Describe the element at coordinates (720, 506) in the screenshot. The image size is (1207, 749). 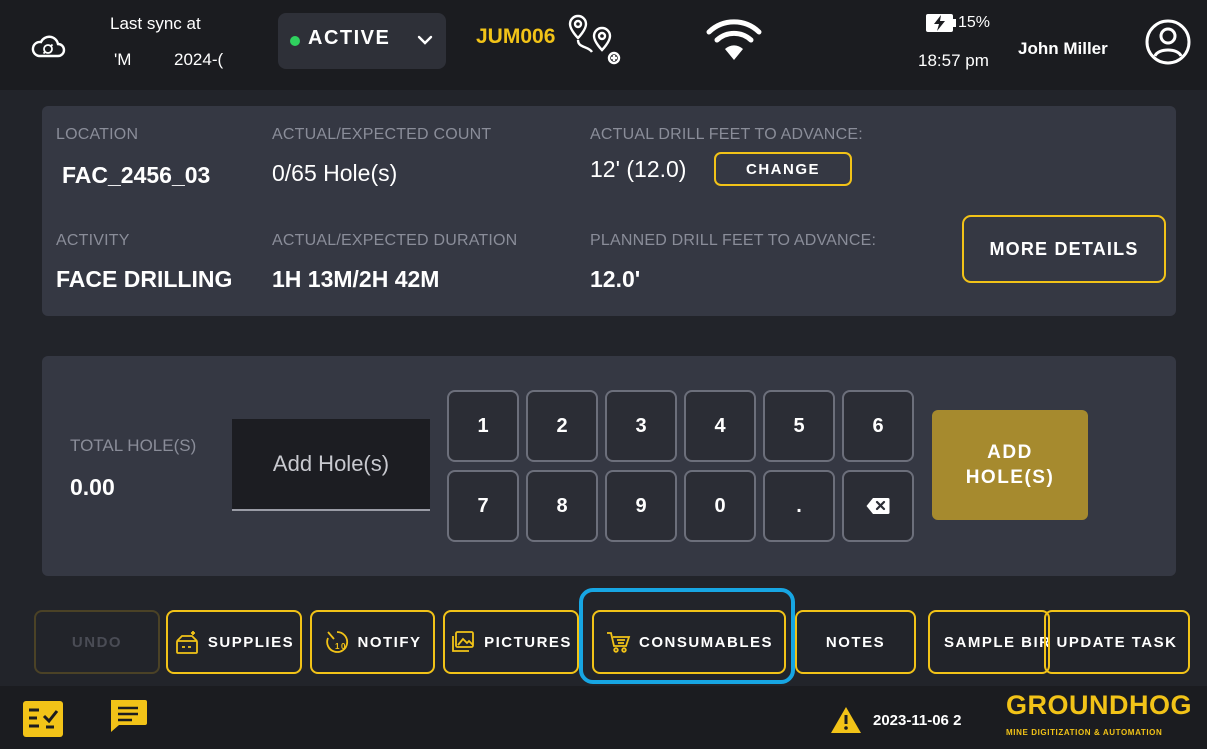
I see `key-0: 0` at that location.